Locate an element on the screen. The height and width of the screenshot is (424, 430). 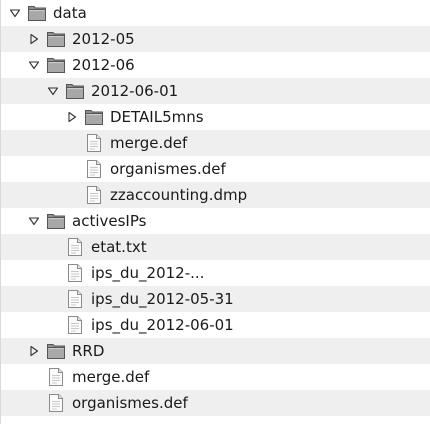
tree-folder-detail5mns: DETAIL5mns is located at coordinates (215, 117).